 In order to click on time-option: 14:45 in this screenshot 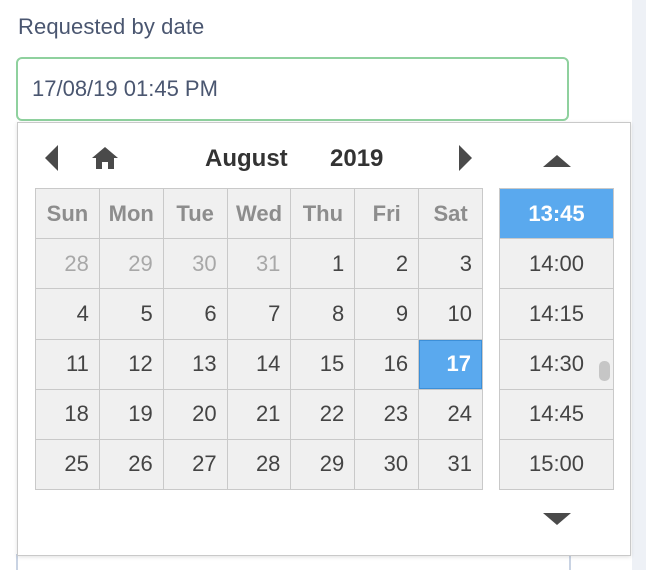, I will do `click(556, 414)`.